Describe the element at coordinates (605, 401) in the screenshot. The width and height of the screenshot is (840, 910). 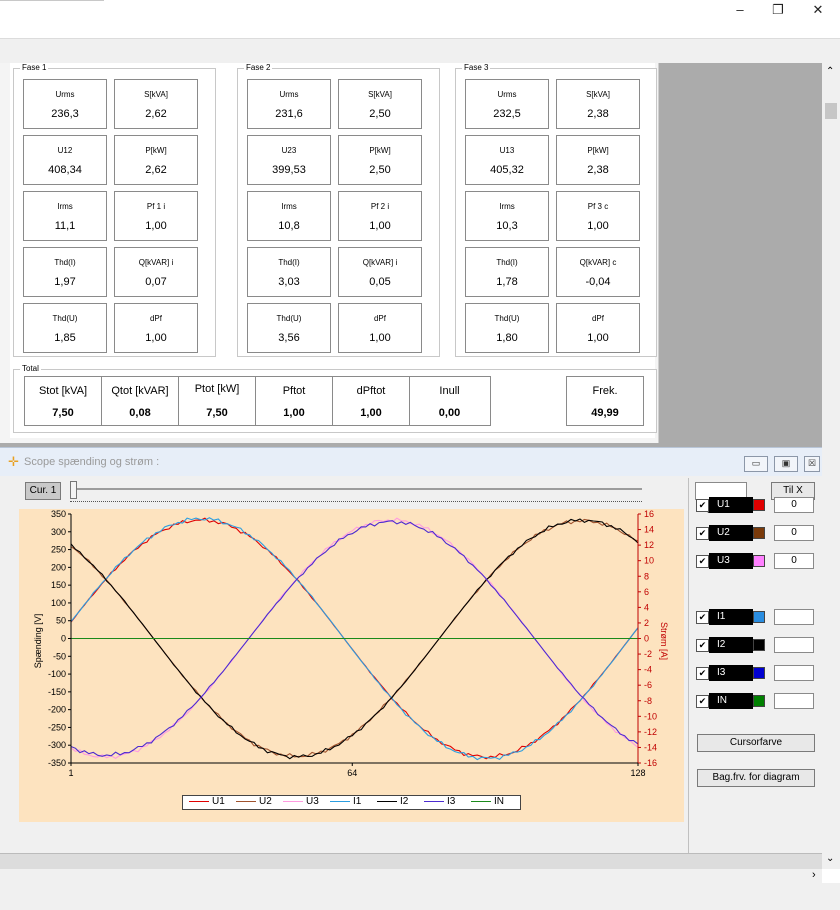
I see `frek-cell: Frek. 49,99` at that location.